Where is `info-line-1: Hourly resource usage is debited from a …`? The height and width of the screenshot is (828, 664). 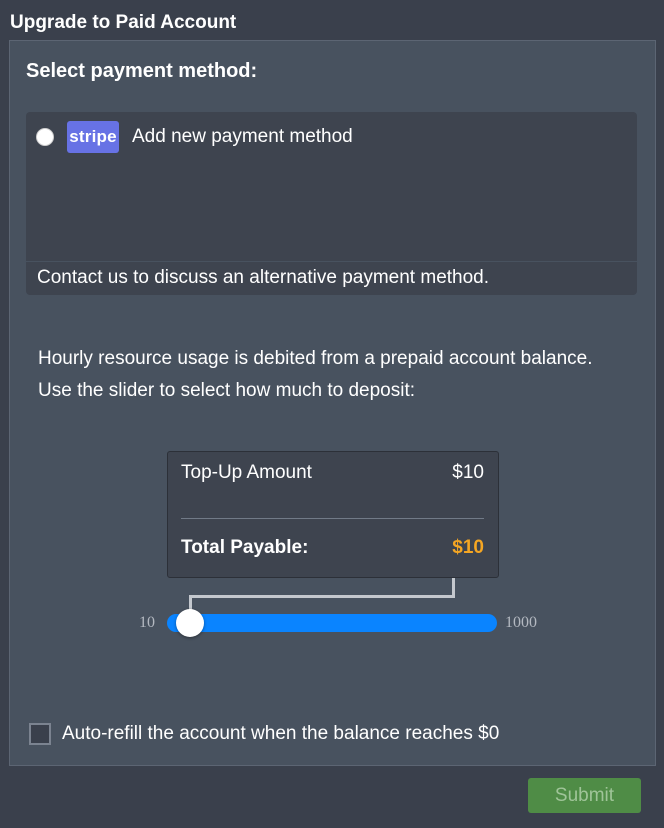
info-line-1: Hourly resource usage is debited from a … is located at coordinates (315, 358).